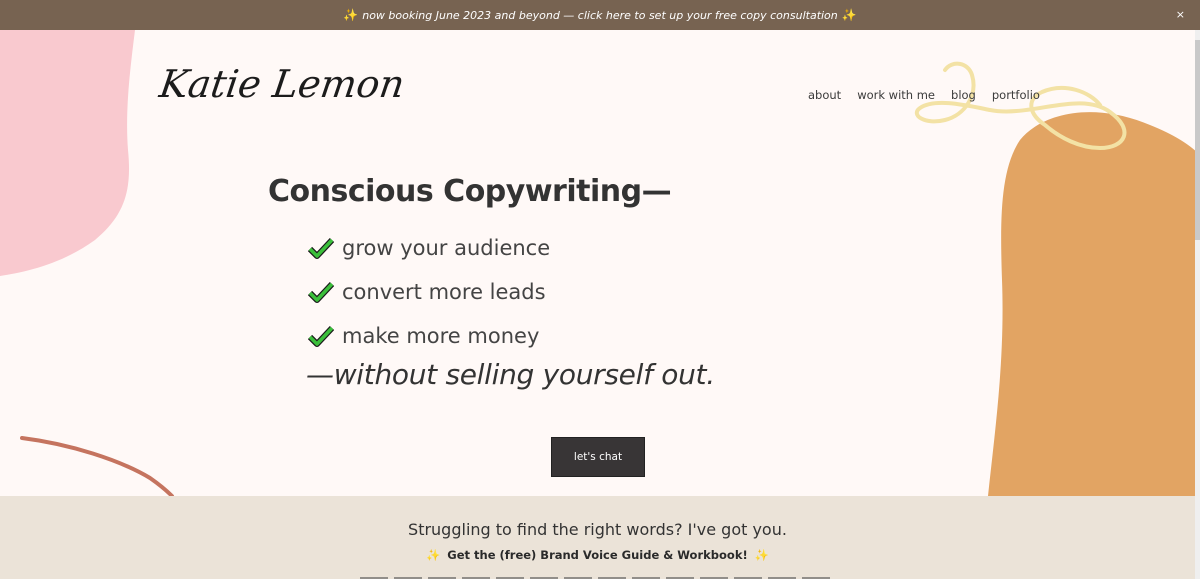 Image resolution: width=1200 pixels, height=579 pixels. Describe the element at coordinates (1180, 14) in the screenshot. I see `close-icon: ×` at that location.